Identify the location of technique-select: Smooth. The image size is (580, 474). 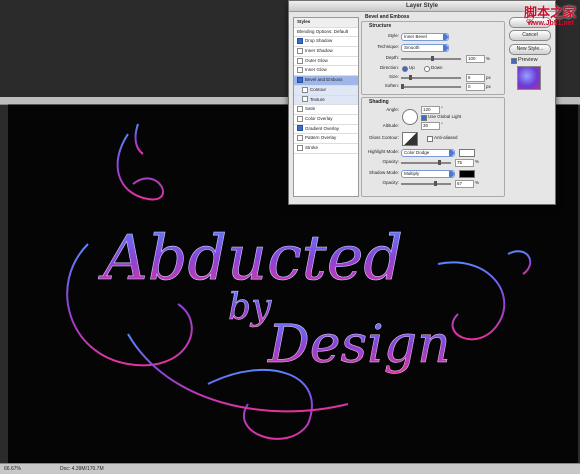
(425, 48).